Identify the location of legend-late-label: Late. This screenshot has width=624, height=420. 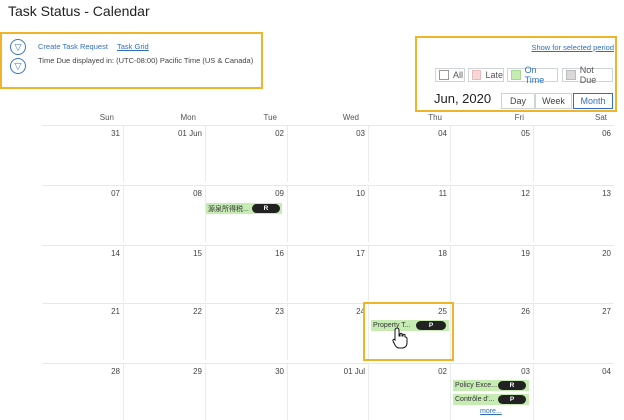
(494, 75).